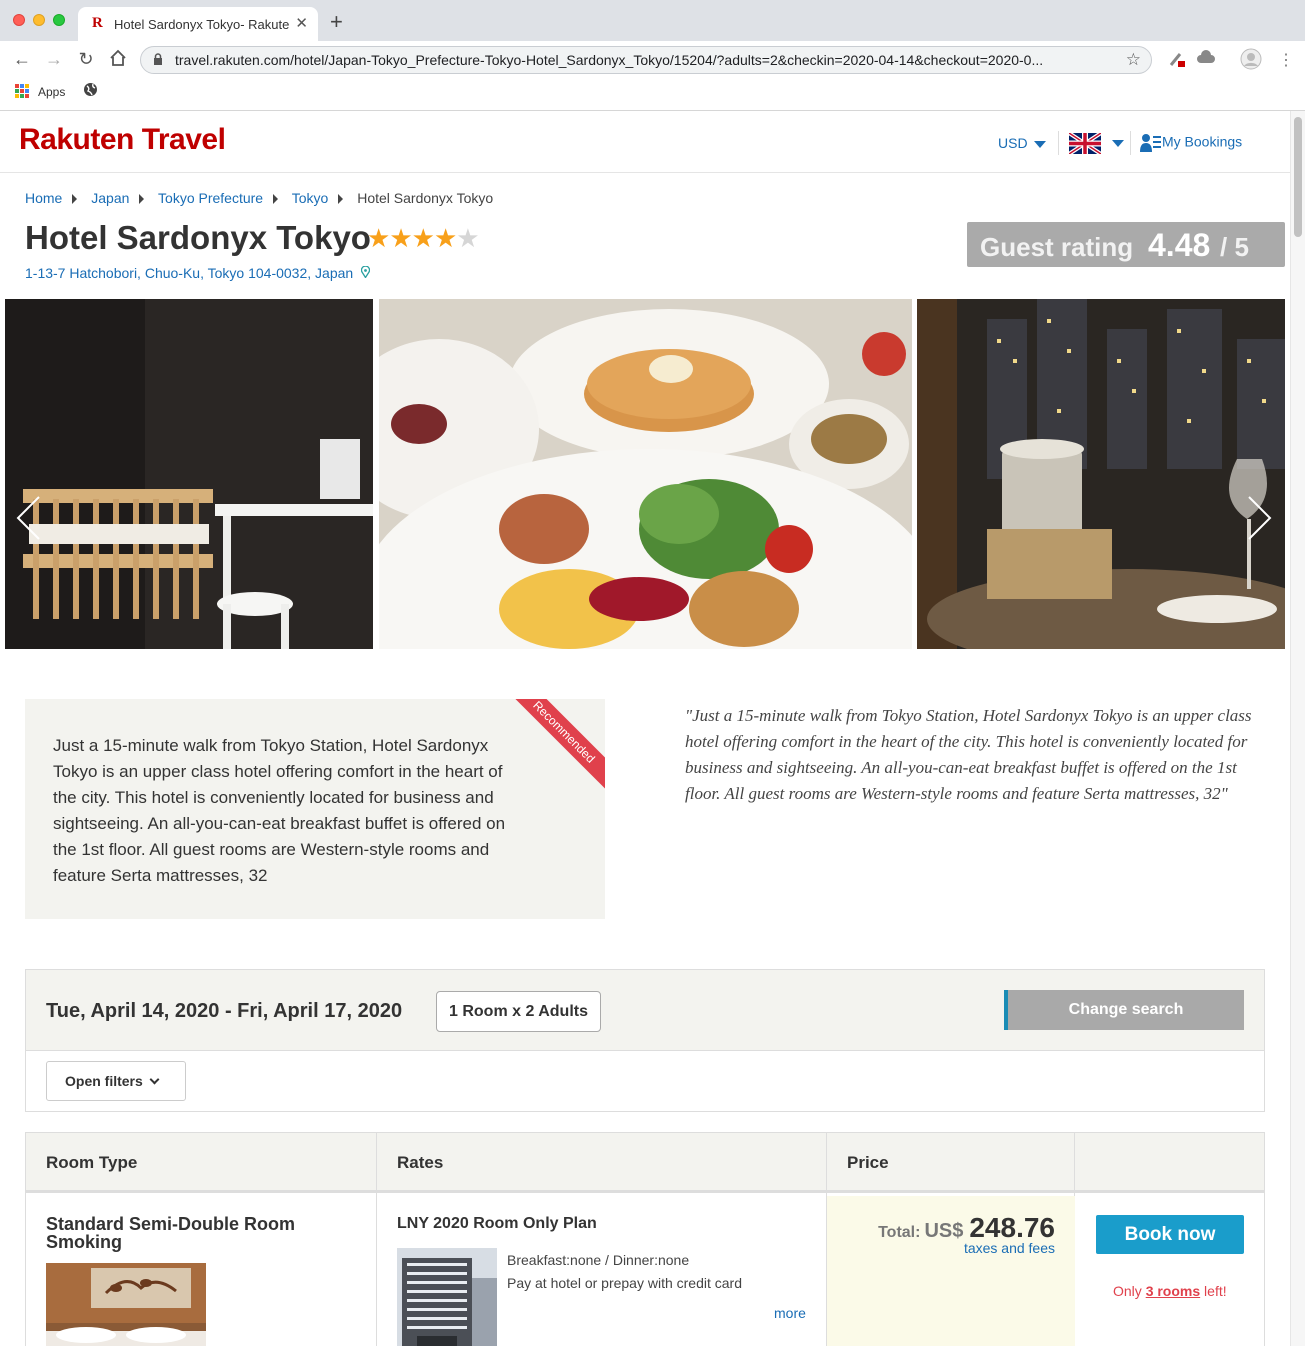 The image size is (1305, 1346). Describe the element at coordinates (1170, 1234) in the screenshot. I see `book-now-button: Book now` at that location.